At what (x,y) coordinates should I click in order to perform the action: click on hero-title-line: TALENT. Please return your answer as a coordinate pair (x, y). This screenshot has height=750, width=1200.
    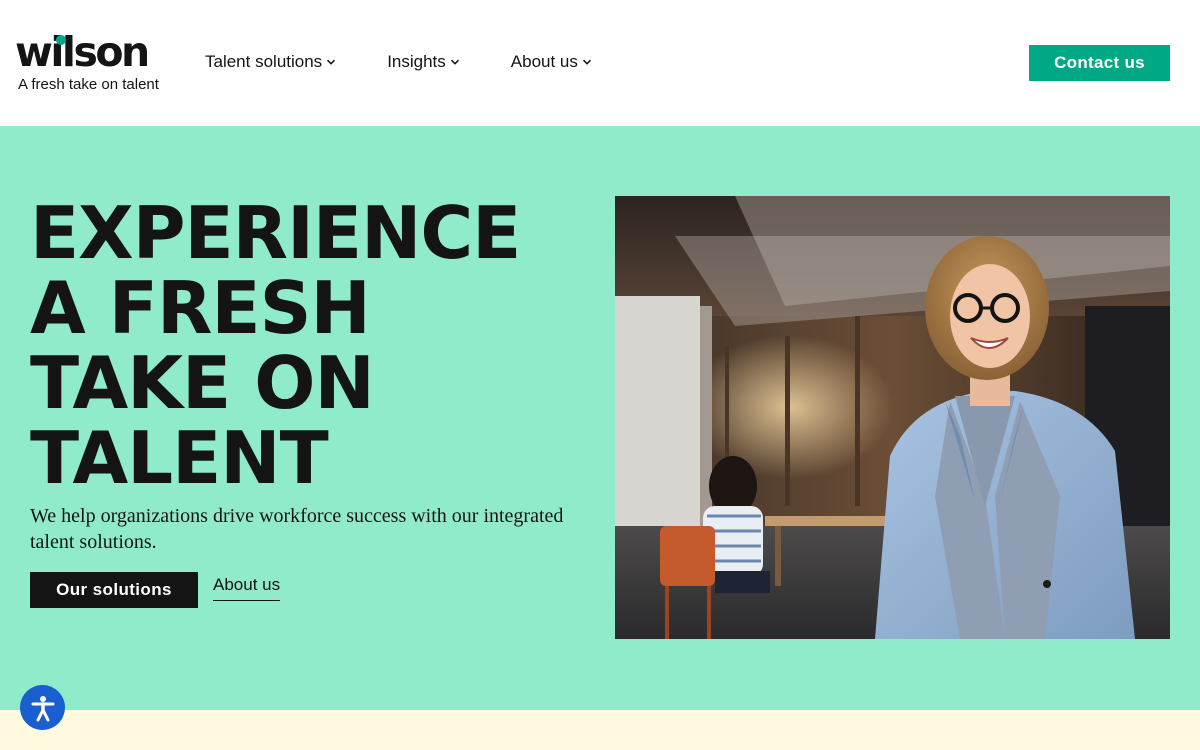
    Looking at the image, I should click on (179, 458).